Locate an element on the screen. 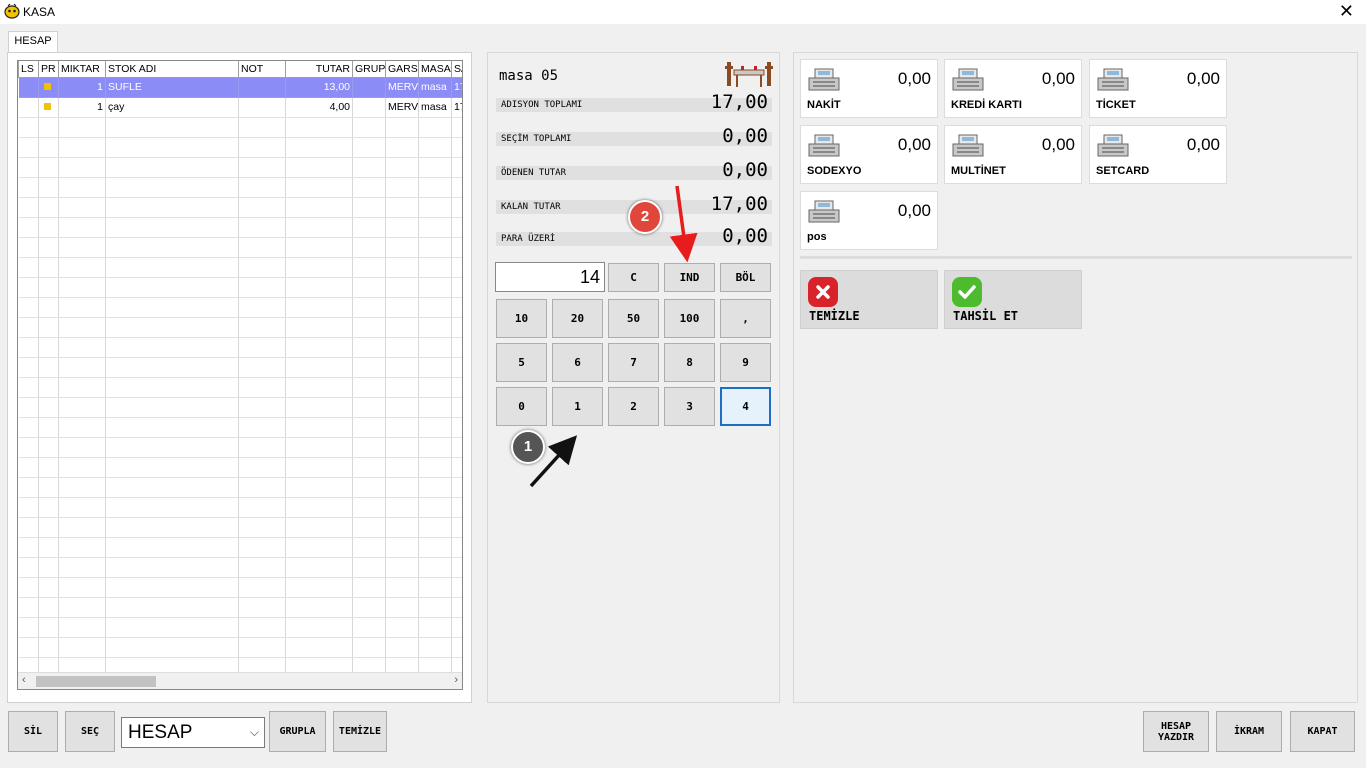 This screenshot has height=768, width=1366. complimentary-button: İKRAM is located at coordinates (1249, 731).